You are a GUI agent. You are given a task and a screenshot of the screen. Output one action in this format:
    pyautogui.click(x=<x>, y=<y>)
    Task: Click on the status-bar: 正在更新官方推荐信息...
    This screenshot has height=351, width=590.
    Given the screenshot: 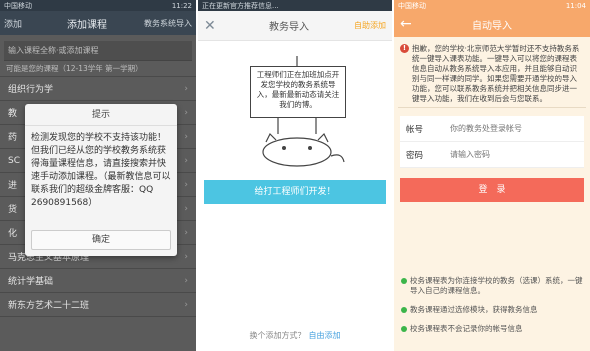 What is the action you would take?
    pyautogui.click(x=295, y=5)
    